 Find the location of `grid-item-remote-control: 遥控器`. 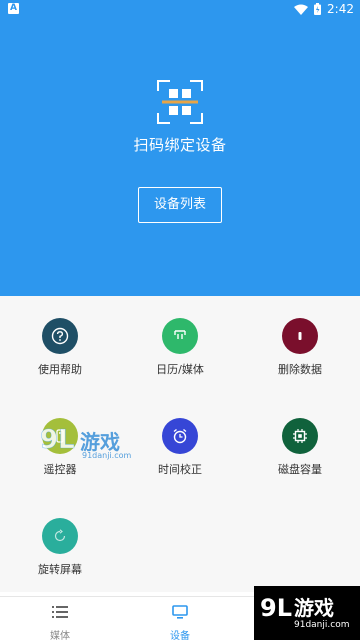

grid-item-remote-control: 遥控器 is located at coordinates (60, 447).